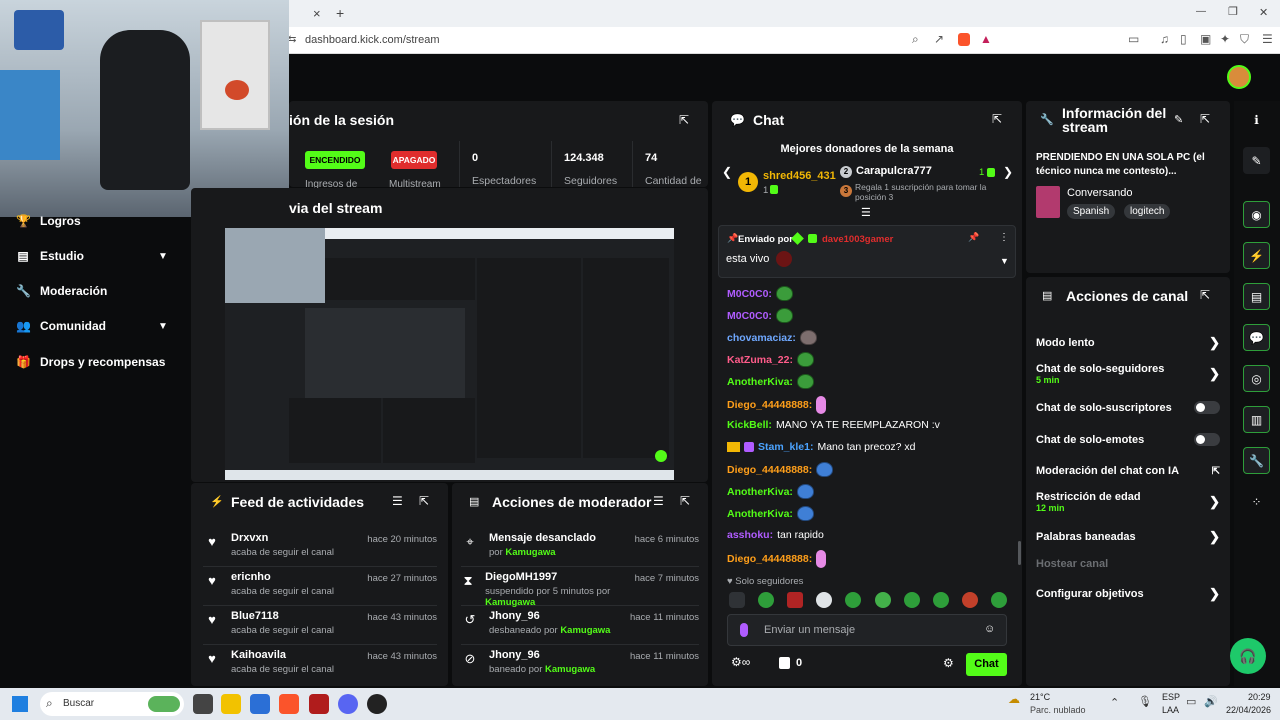  What do you see at coordinates (1128, 594) in the screenshot?
I see `goals-row: Configurar objetivos ❯` at bounding box center [1128, 594].